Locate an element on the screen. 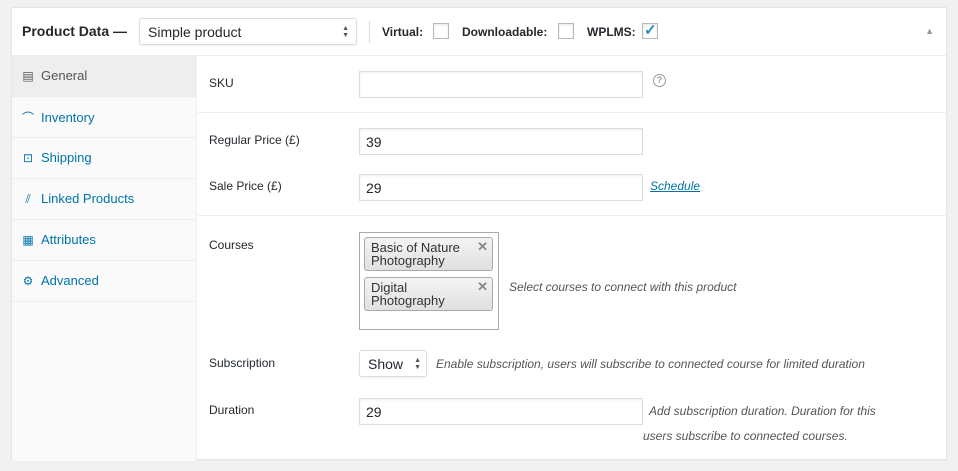 The height and width of the screenshot is (471, 958). tab-linked-products: ⫽ Linked Products is located at coordinates (104, 199).